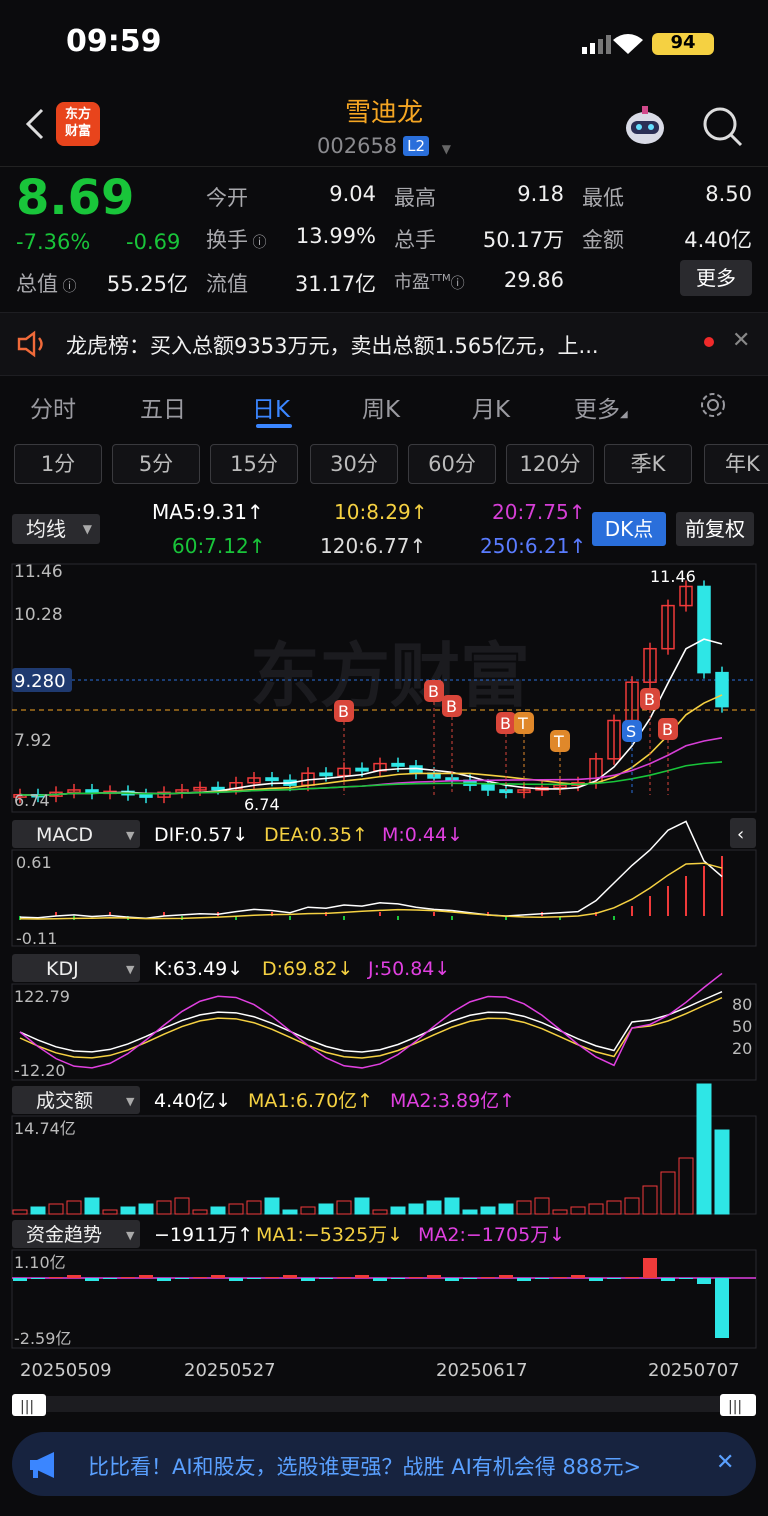 Image resolution: width=768 pixels, height=1516 pixels. What do you see at coordinates (271, 407) in the screenshot?
I see `tab-daily-k: 日K` at bounding box center [271, 407].